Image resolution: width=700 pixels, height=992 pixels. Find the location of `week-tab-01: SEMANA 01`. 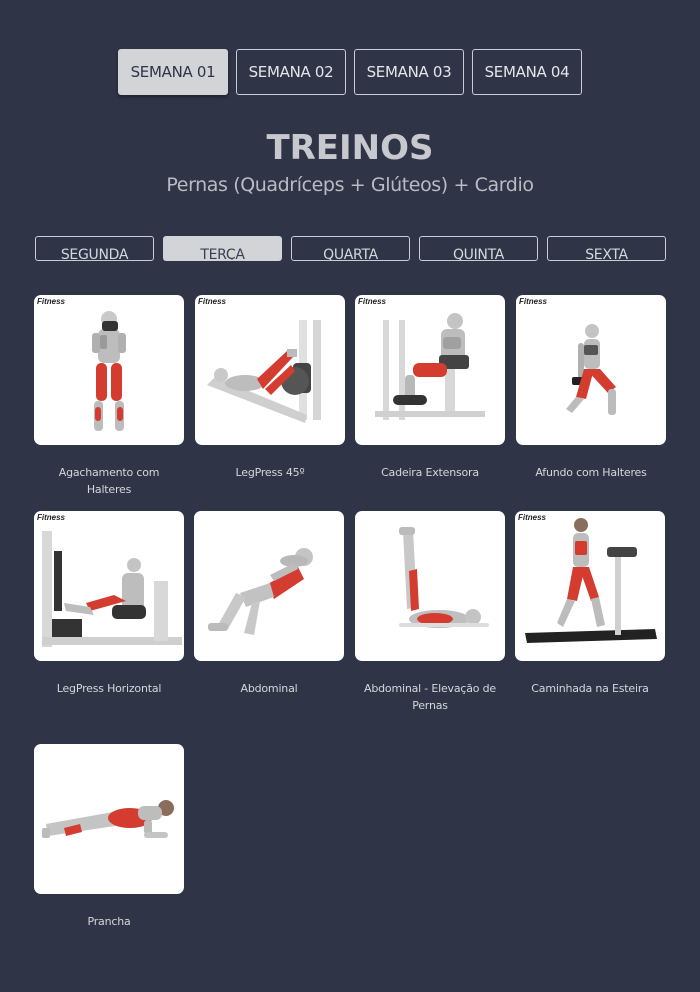

week-tab-01: SEMANA 01 is located at coordinates (173, 72).